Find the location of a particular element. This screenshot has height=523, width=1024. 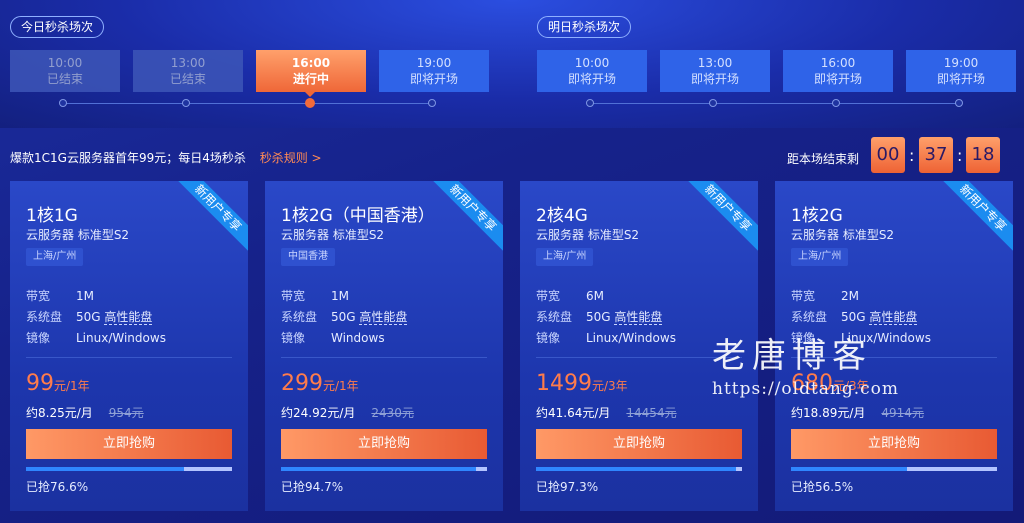

monthly-price: 约41.64元/月 14454元 is located at coordinates (606, 412).